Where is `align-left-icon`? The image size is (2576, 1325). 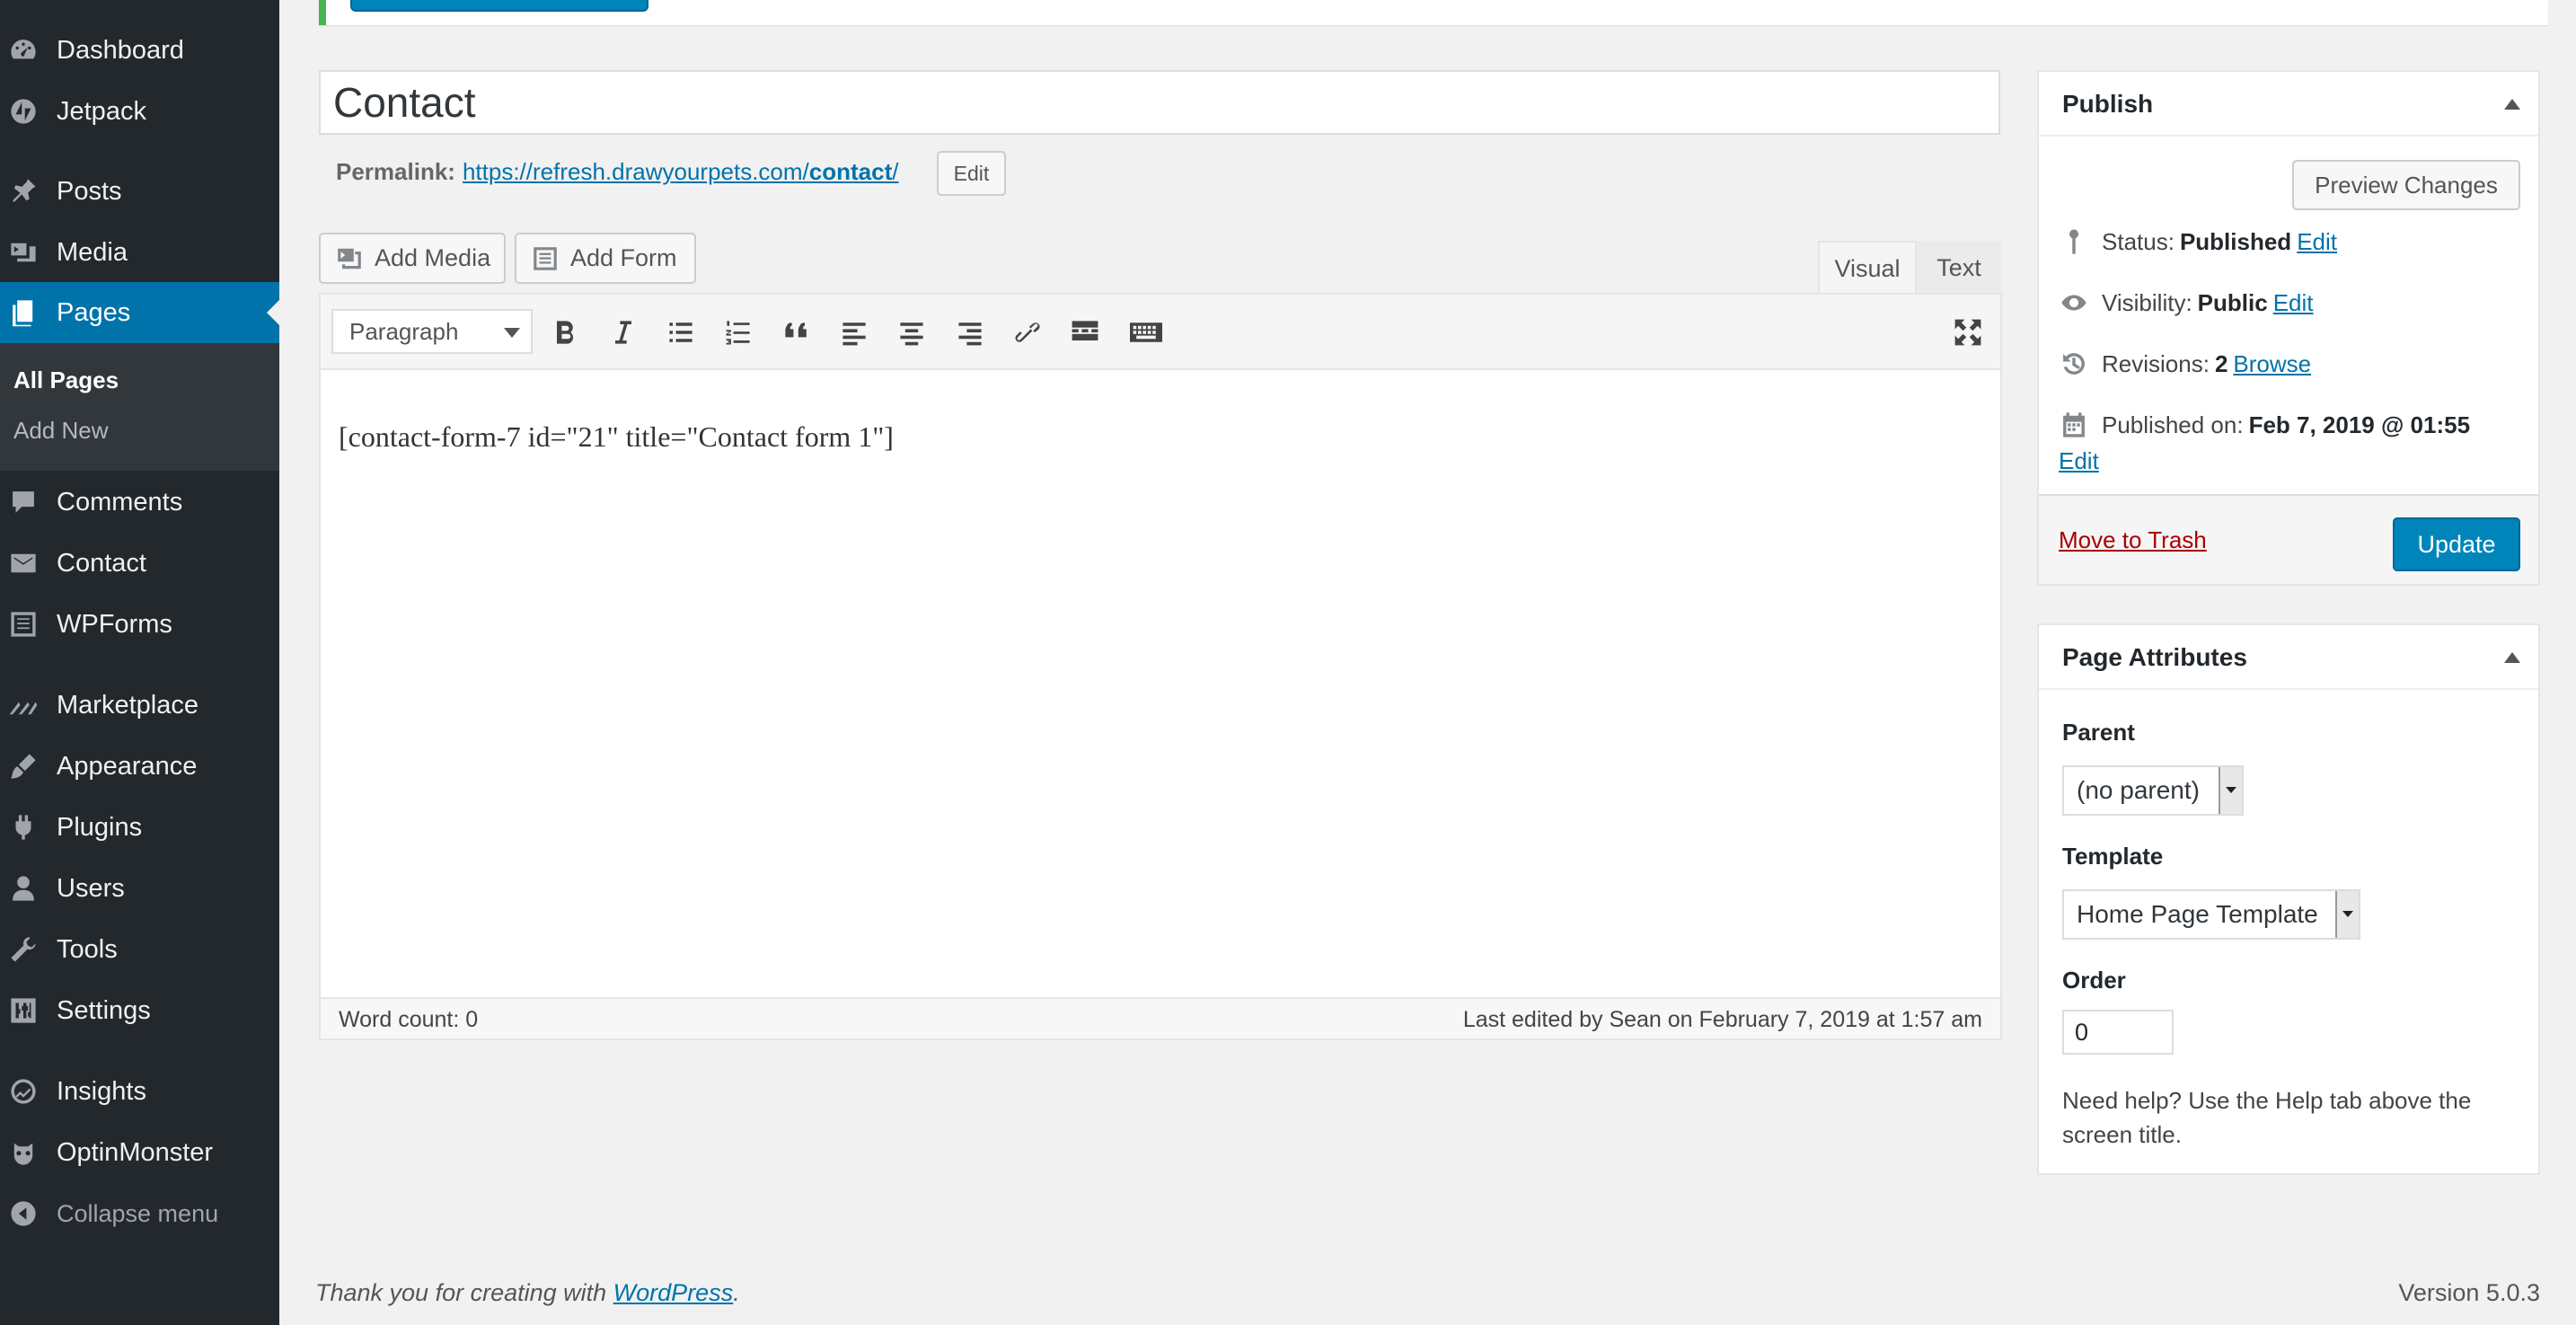
align-left-icon is located at coordinates (854, 334).